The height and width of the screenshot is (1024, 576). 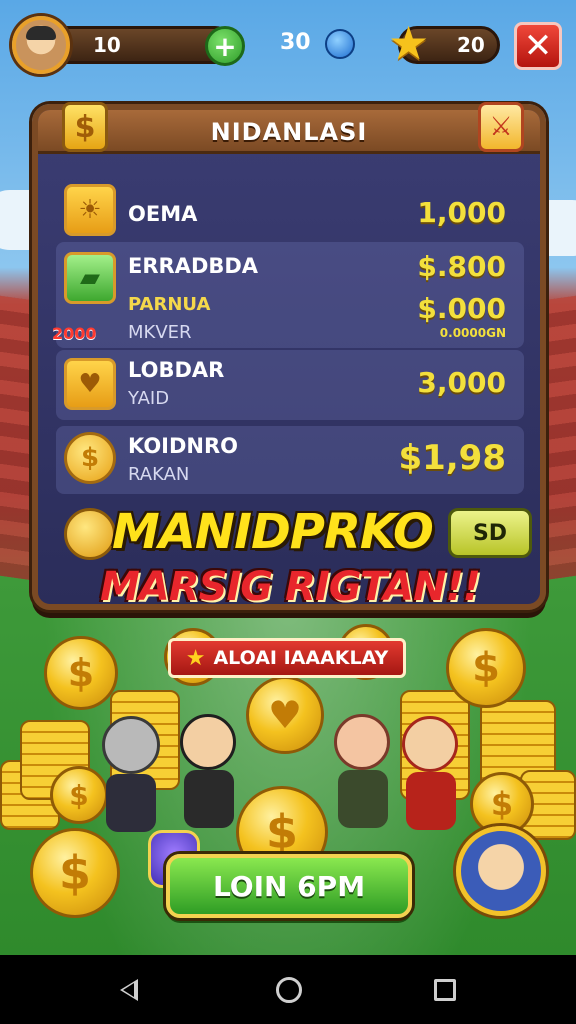 What do you see at coordinates (129, 990) in the screenshot?
I see `back-icon` at bounding box center [129, 990].